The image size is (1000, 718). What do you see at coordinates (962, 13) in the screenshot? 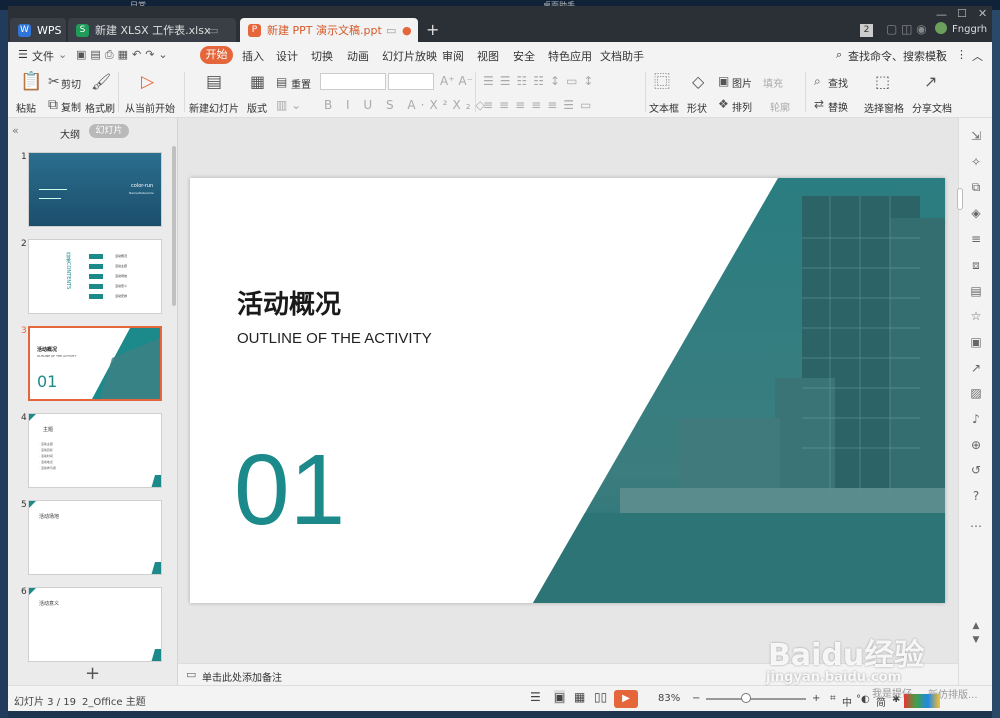
I see `maximize-icon: ☐` at bounding box center [962, 13].